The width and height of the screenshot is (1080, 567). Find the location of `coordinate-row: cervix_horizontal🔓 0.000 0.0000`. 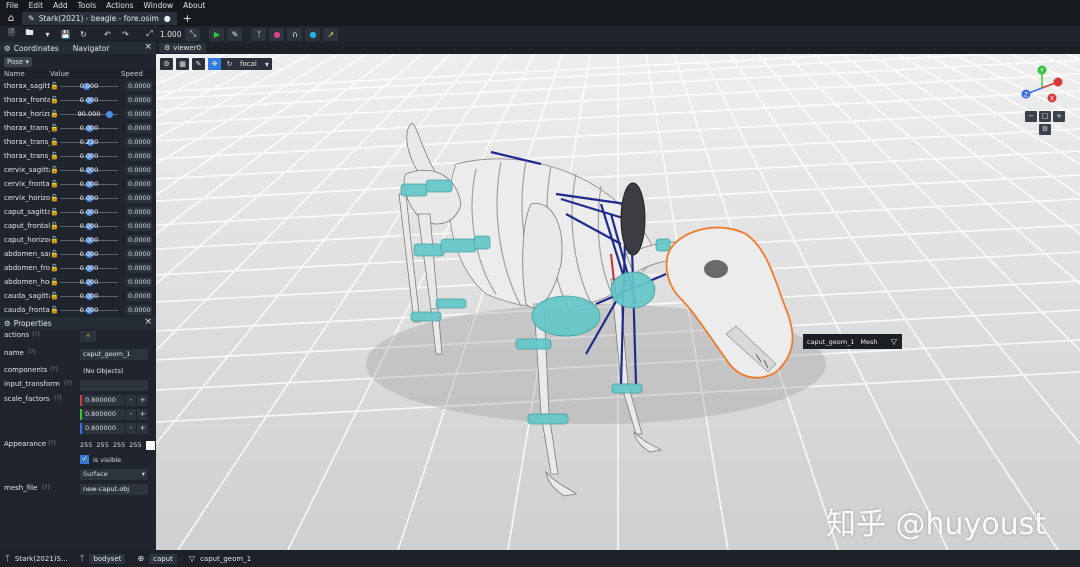

coordinate-row: cervix_horizontal🔓 0.000 0.0000 is located at coordinates (78, 198).